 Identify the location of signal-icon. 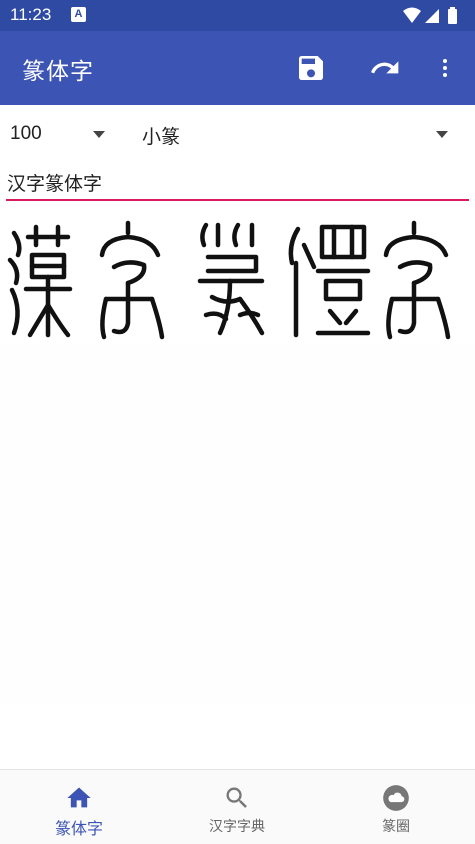
(432, 16).